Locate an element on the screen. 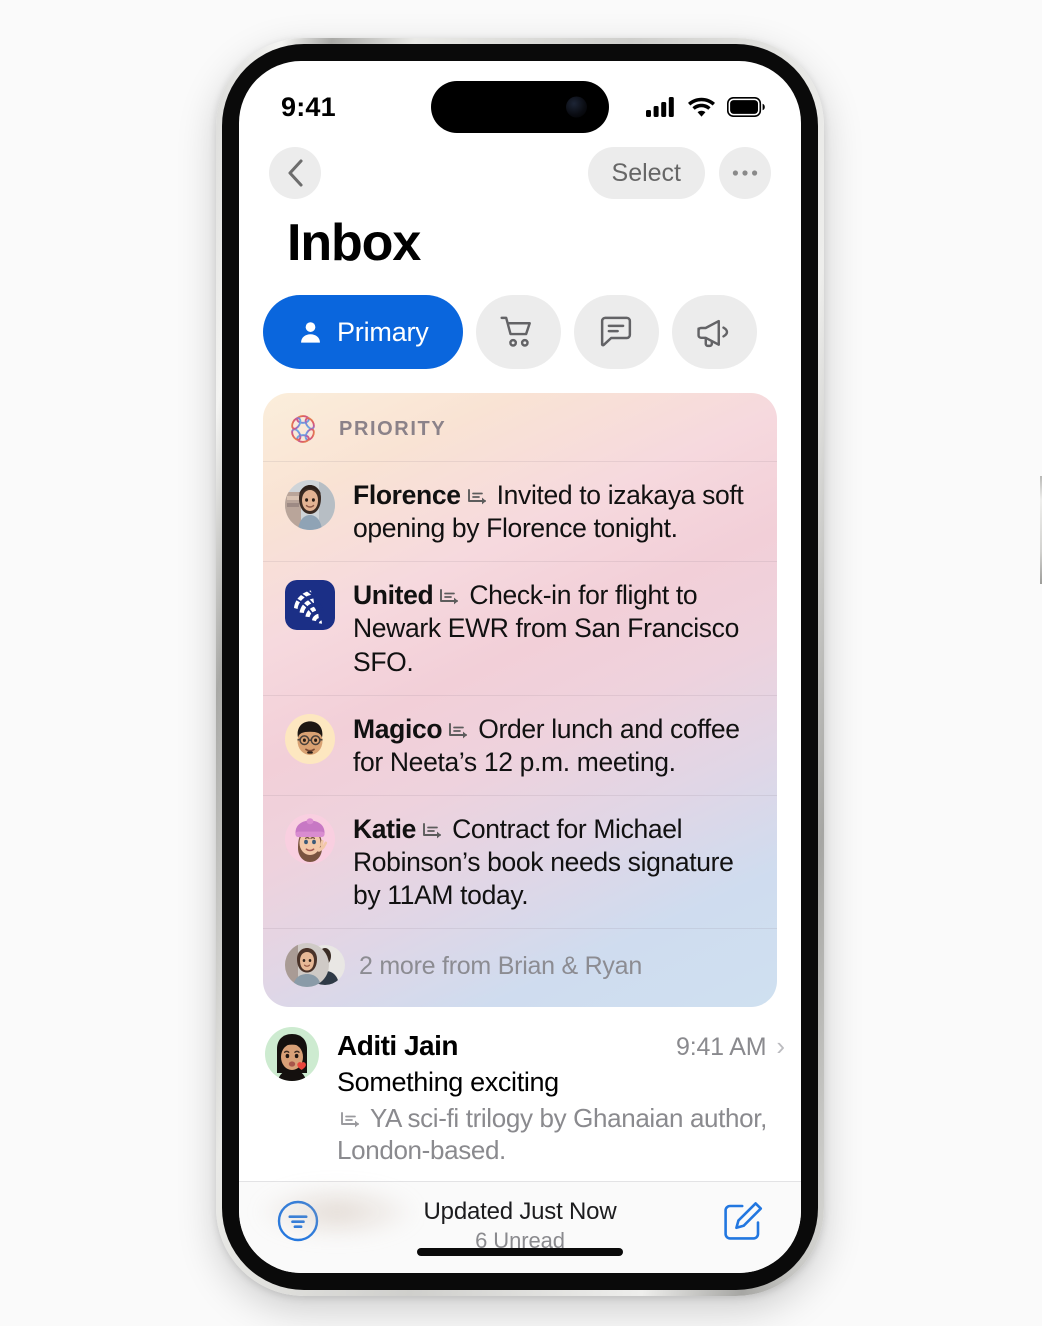  memoji-katie is located at coordinates (310, 838).